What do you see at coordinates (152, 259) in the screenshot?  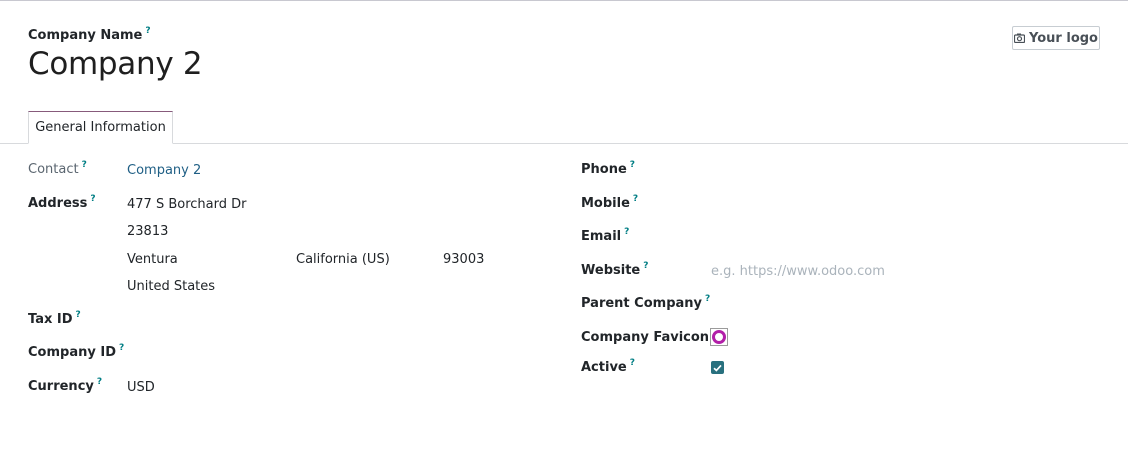 I see `address-city-field: Ventura` at bounding box center [152, 259].